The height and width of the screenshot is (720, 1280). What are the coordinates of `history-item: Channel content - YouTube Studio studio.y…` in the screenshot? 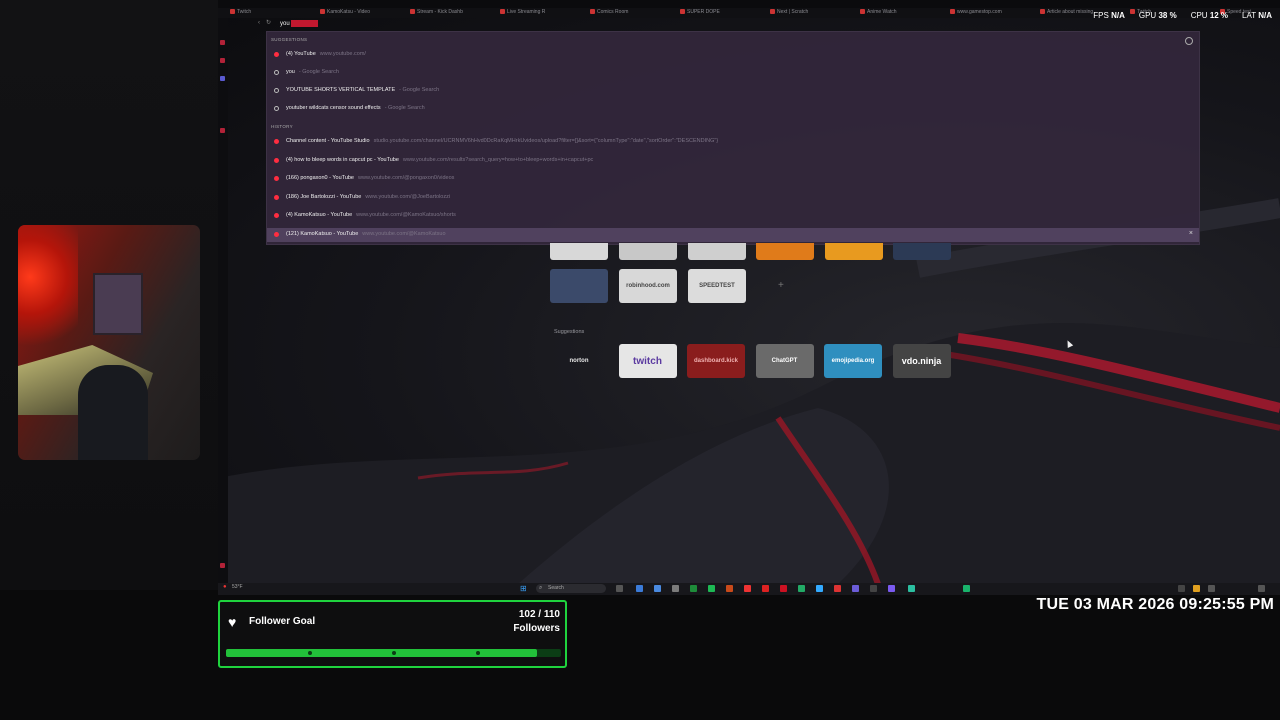 It's located at (733, 142).